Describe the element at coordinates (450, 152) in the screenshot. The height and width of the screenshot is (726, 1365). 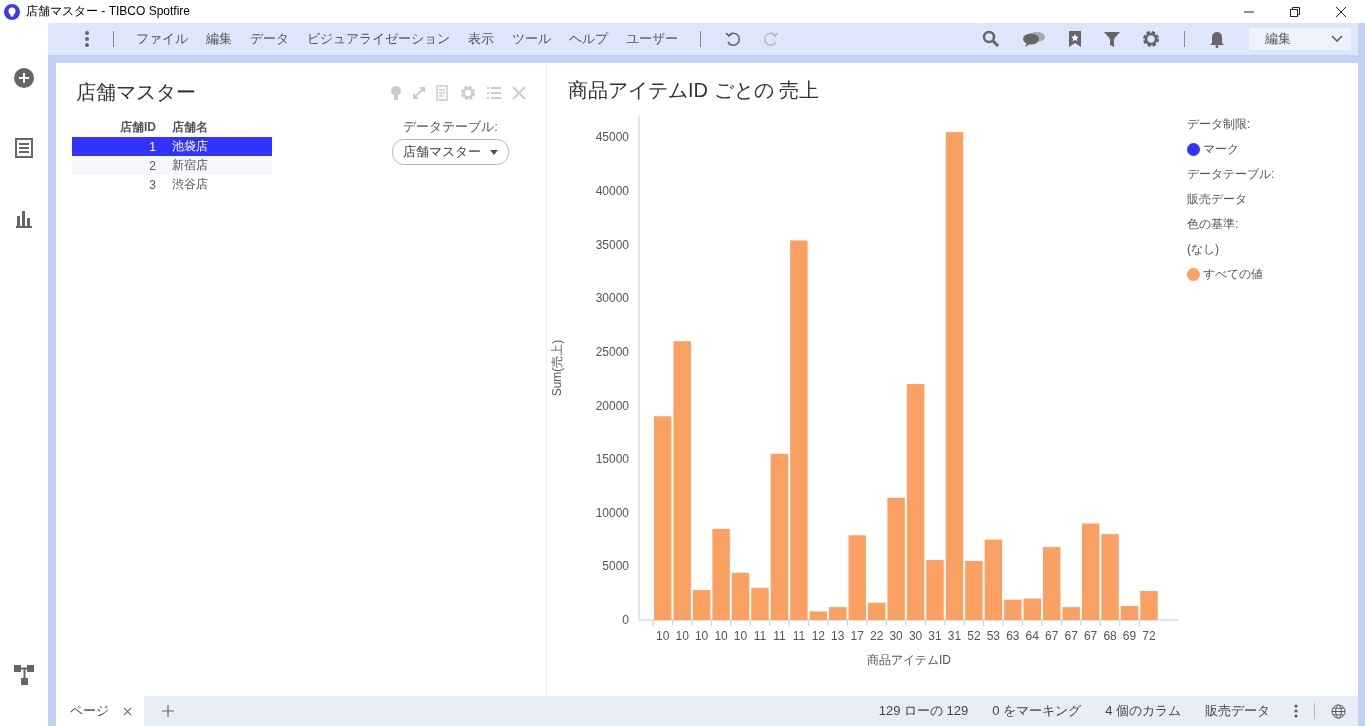
I see `data-table-dropdown: 店舗マスター` at that location.